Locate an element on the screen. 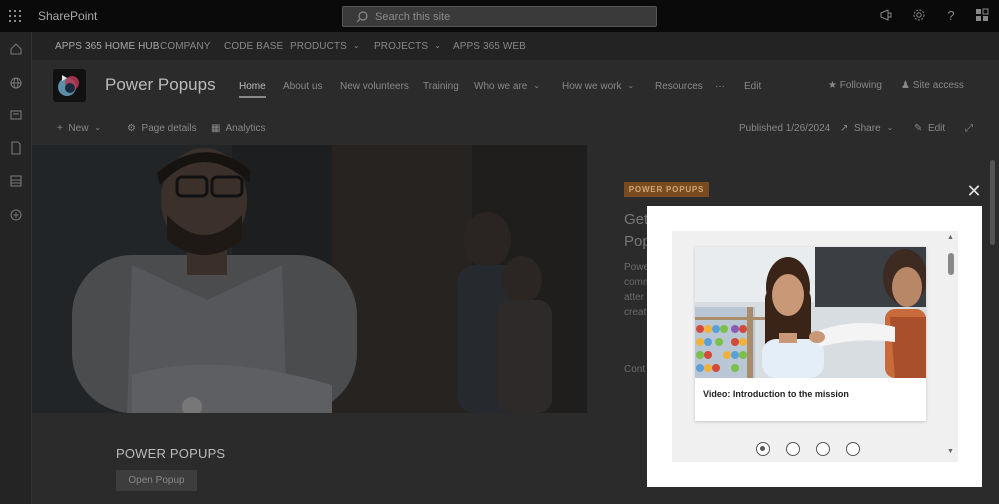 The height and width of the screenshot is (504, 999). share-label: Share is located at coordinates (867, 128).